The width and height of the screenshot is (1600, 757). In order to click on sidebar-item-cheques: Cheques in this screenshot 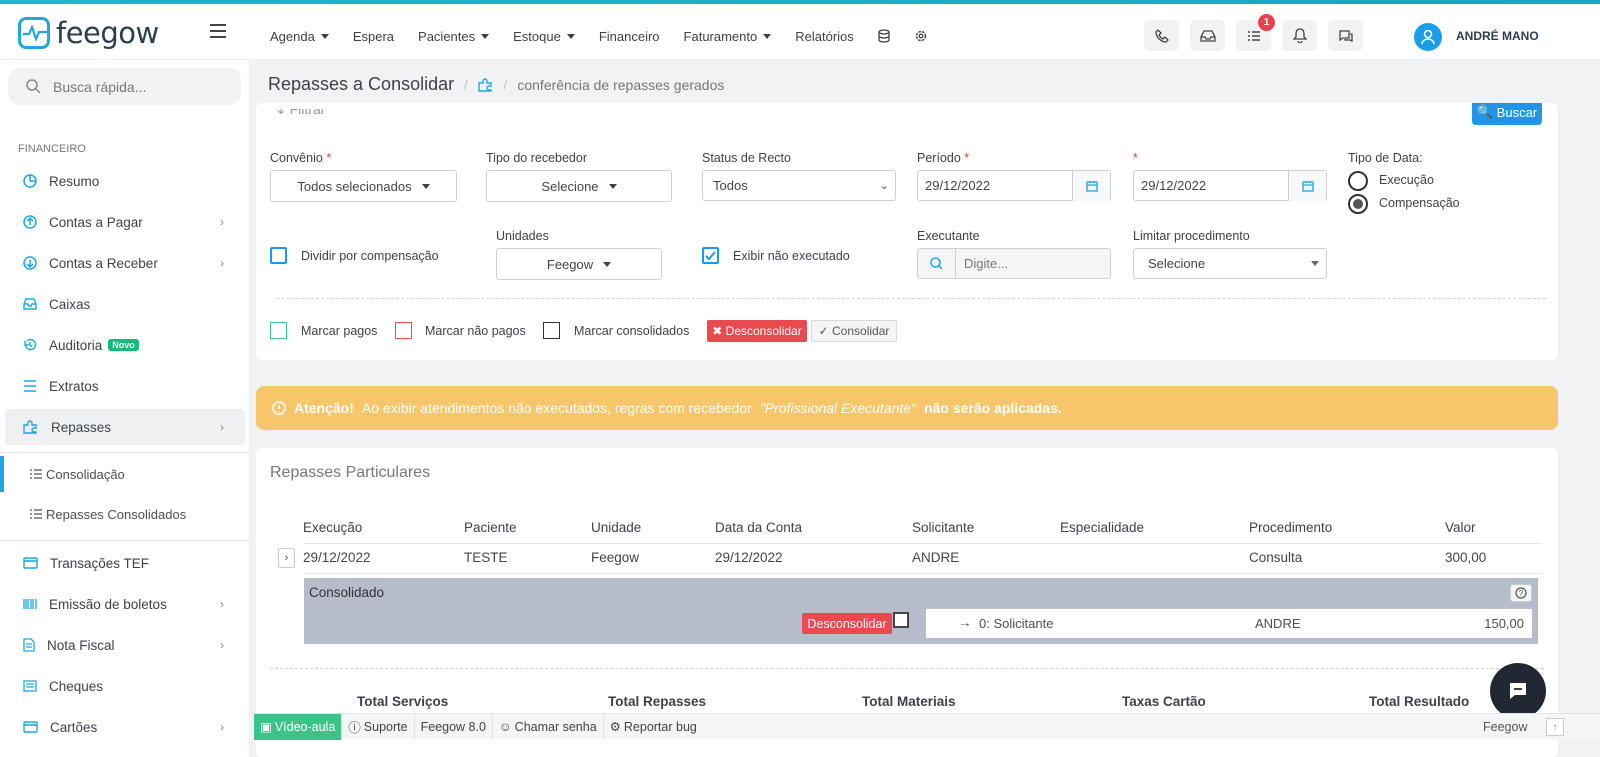, I will do `click(125, 686)`.